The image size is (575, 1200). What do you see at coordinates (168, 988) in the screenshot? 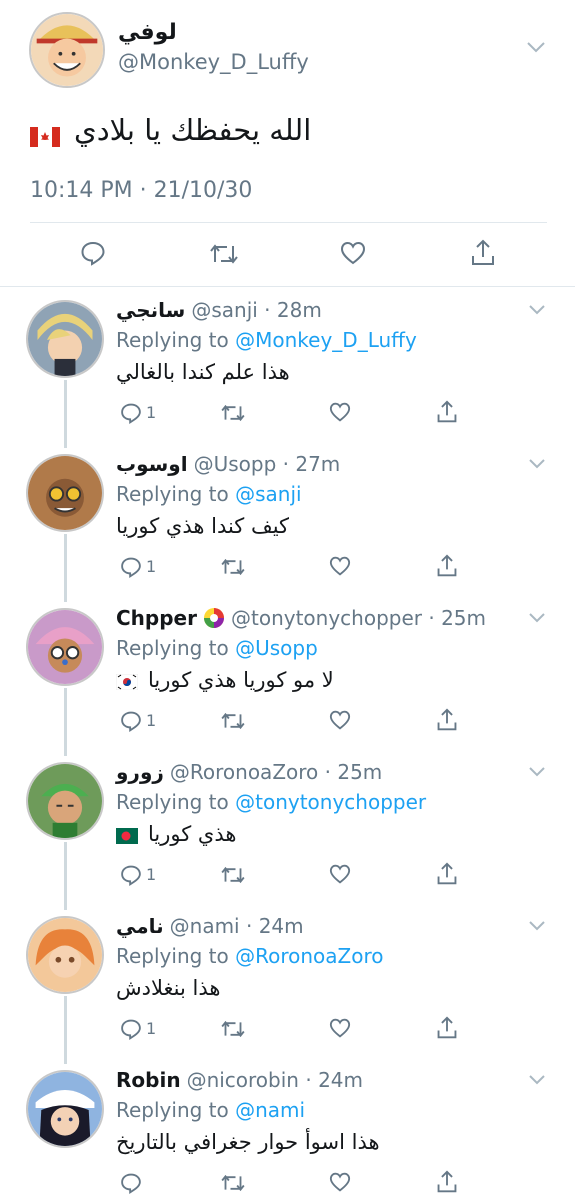
I see `reply-text: هذا بنغلادش` at bounding box center [168, 988].